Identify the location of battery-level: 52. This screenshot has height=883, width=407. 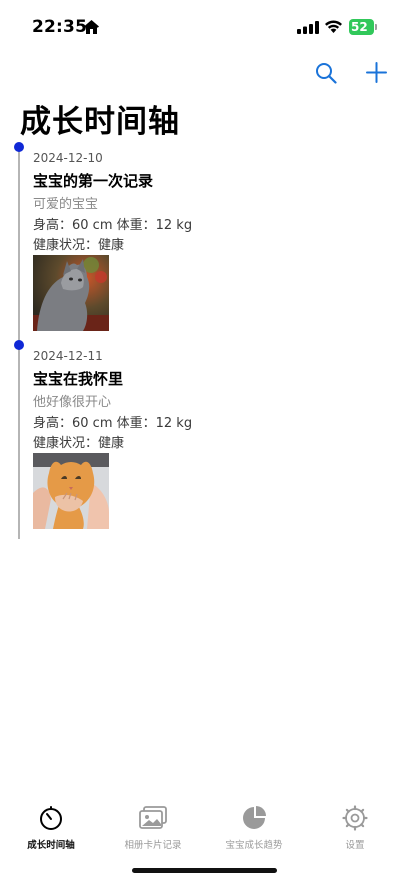
(359, 27).